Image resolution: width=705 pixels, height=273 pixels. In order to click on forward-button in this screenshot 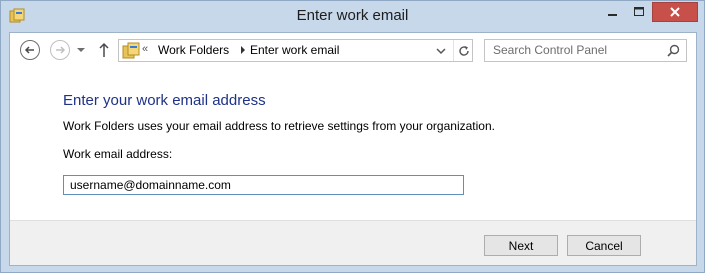, I will do `click(60, 50)`.